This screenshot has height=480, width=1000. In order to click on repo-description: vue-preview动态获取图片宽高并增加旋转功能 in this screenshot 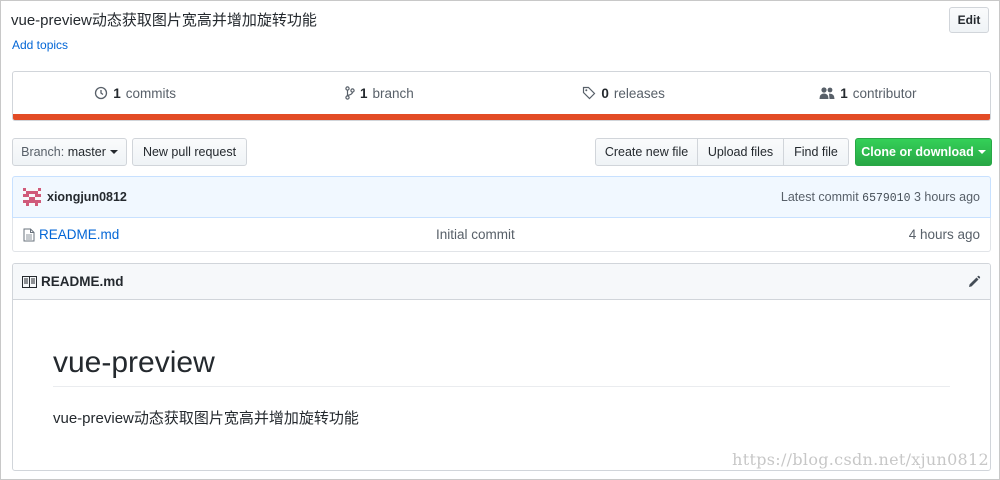, I will do `click(164, 20)`.